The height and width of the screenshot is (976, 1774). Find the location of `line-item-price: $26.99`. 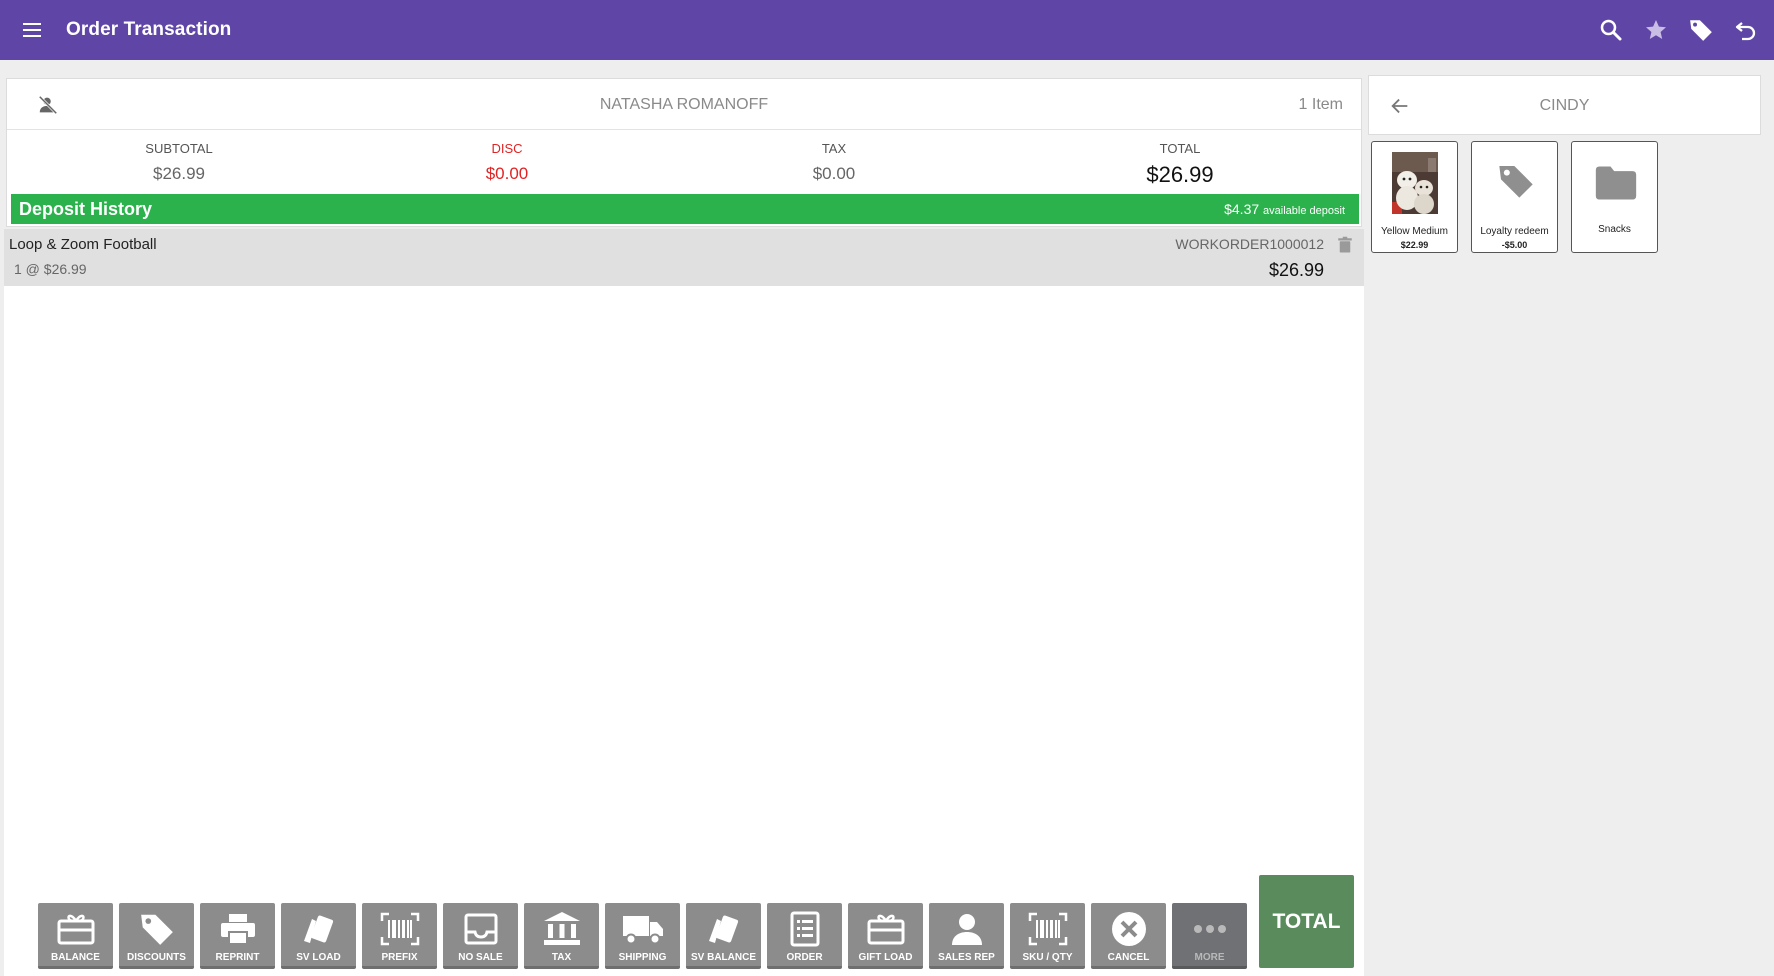

line-item-price: $26.99 is located at coordinates (1296, 270).